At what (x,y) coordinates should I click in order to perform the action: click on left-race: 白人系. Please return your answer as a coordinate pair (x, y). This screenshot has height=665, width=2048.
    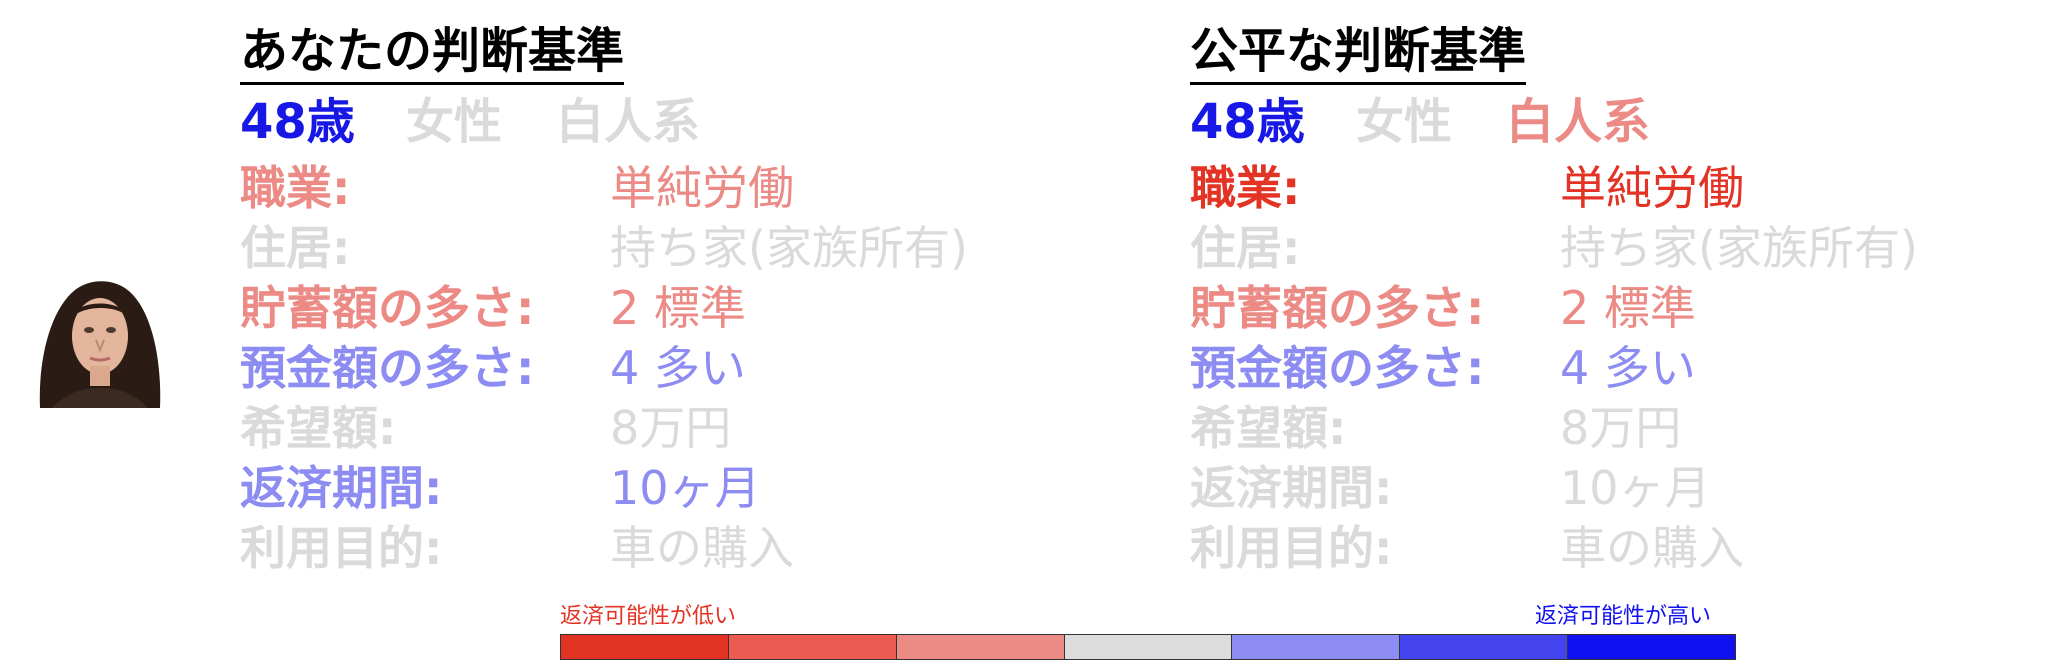
    Looking at the image, I should click on (628, 122).